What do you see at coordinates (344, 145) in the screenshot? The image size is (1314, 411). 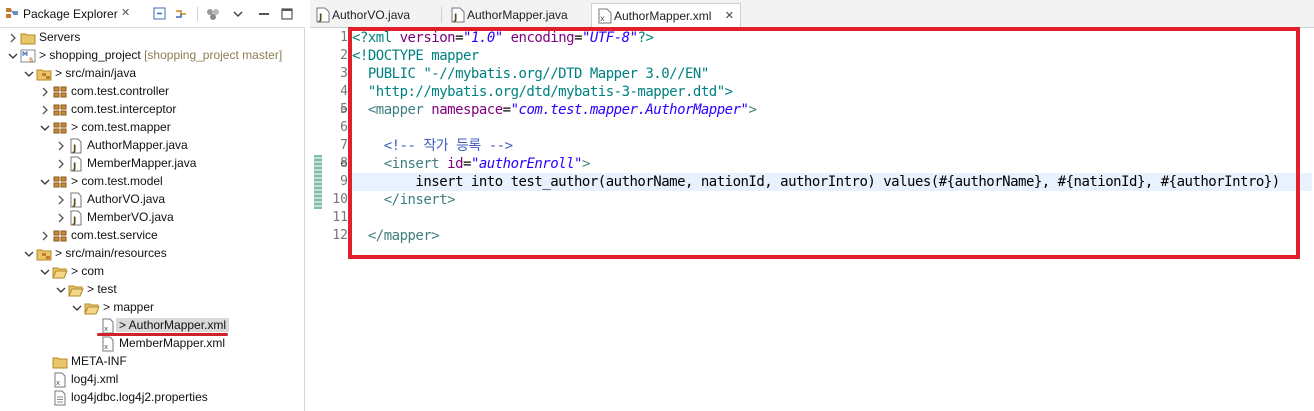 I see `line-number: 7` at bounding box center [344, 145].